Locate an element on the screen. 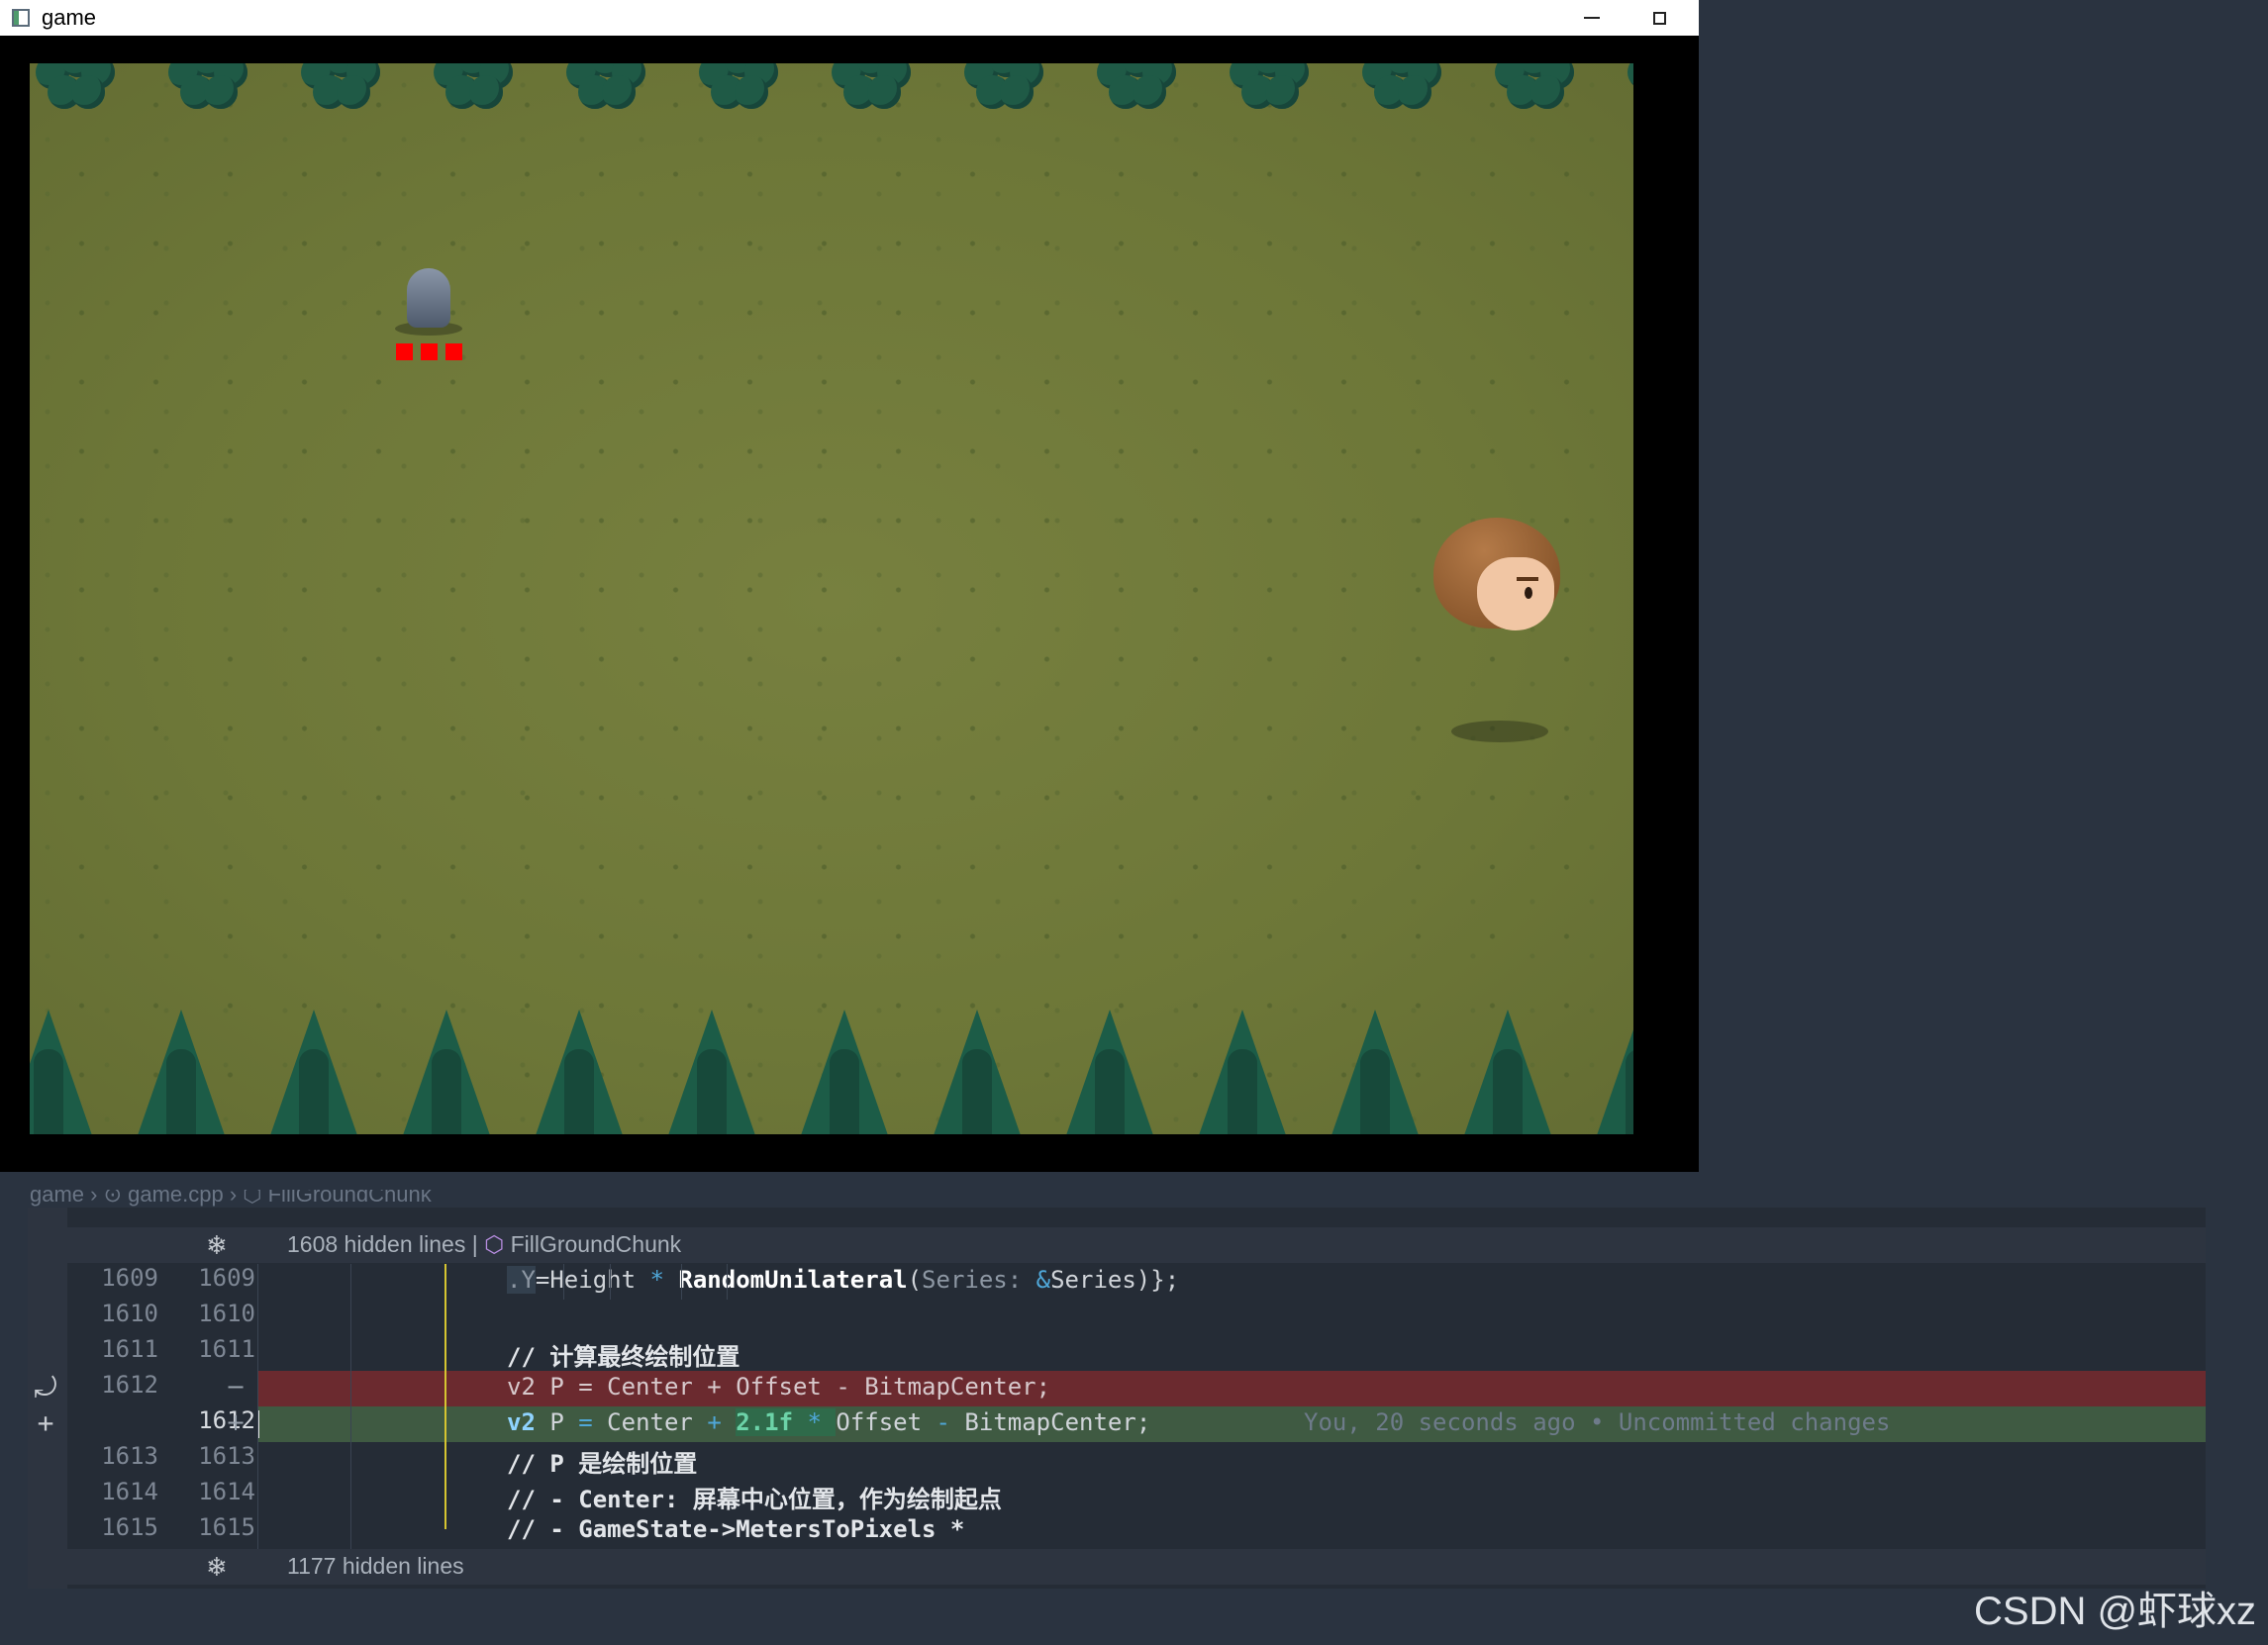 The height and width of the screenshot is (1645, 2268). symbol-icon: ⬡ is located at coordinates (494, 1244).